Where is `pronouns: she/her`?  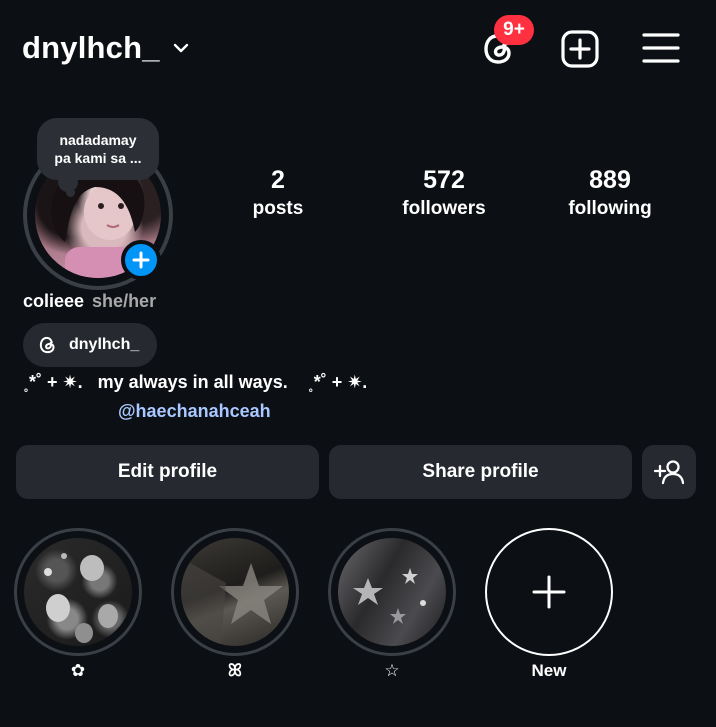 pronouns: she/her is located at coordinates (124, 301).